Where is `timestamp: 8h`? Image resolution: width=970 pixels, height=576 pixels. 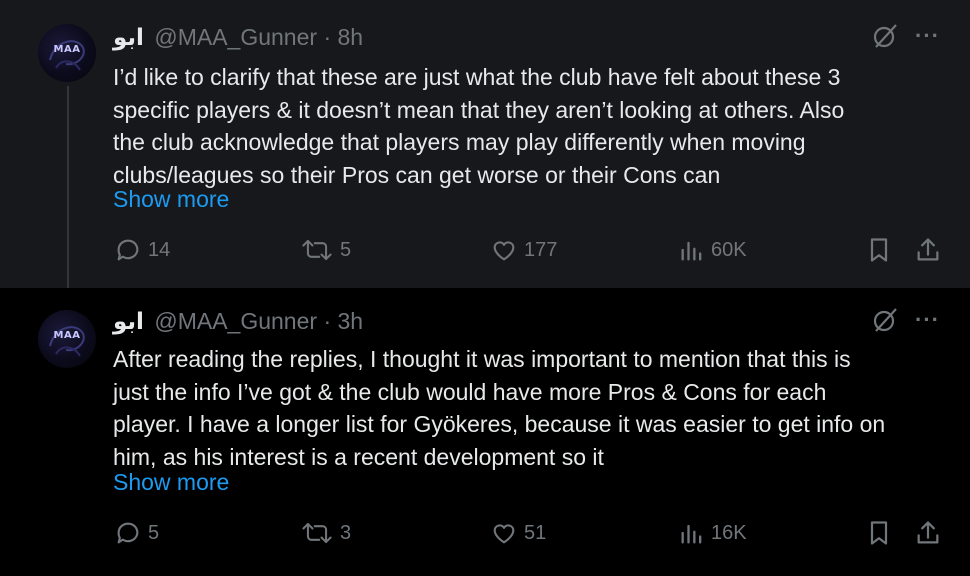
timestamp: 8h is located at coordinates (351, 37).